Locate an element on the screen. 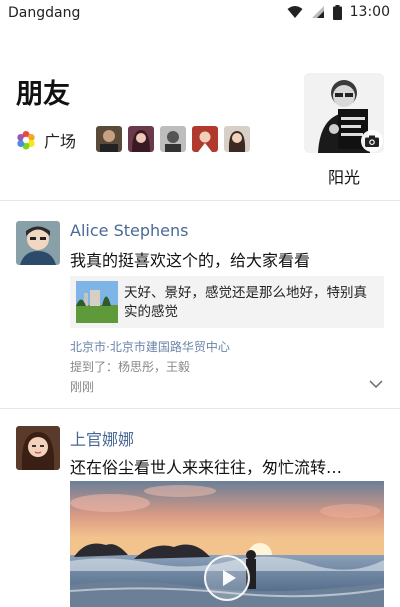 The height and width of the screenshot is (607, 400). play-button is located at coordinates (227, 578).